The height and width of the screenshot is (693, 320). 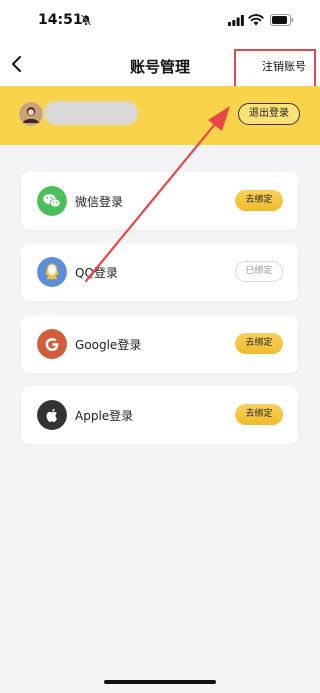 What do you see at coordinates (159, 415) in the screenshot?
I see `login-card-apple: Apple登录 去绑定` at bounding box center [159, 415].